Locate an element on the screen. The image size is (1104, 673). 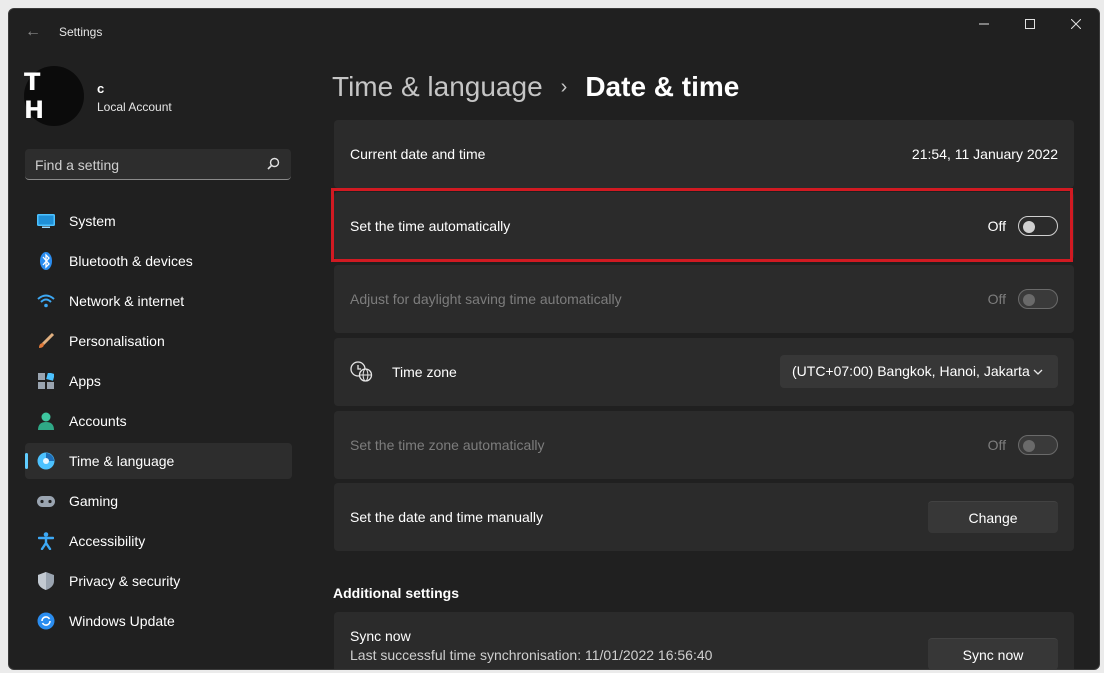
back-arrow-icon: ← is located at coordinates (33, 32).